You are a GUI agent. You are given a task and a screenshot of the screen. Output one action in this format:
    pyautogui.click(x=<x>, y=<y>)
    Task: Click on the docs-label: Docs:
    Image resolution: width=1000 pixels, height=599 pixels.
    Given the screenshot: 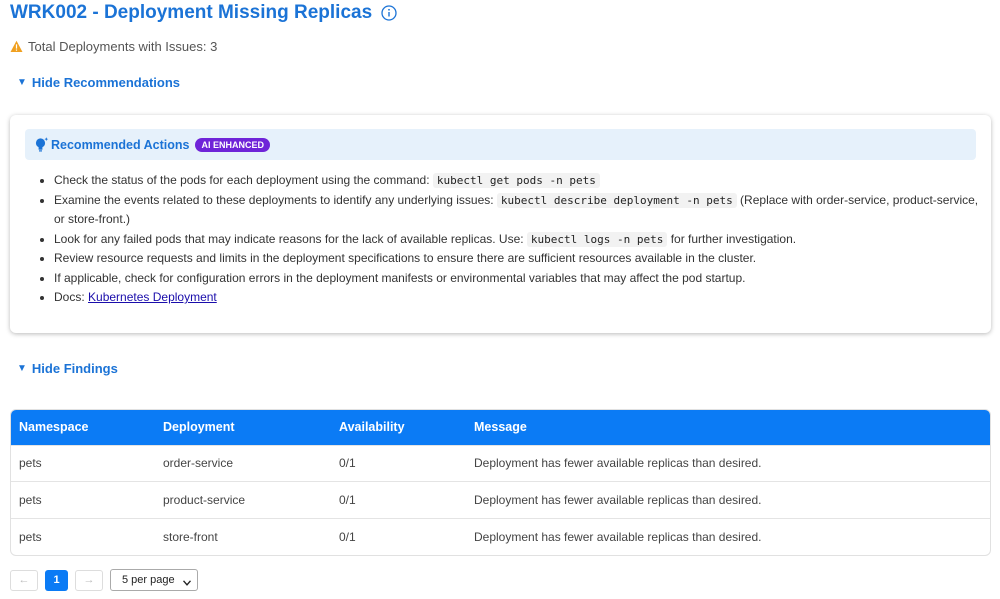 What is the action you would take?
    pyautogui.click(x=71, y=297)
    